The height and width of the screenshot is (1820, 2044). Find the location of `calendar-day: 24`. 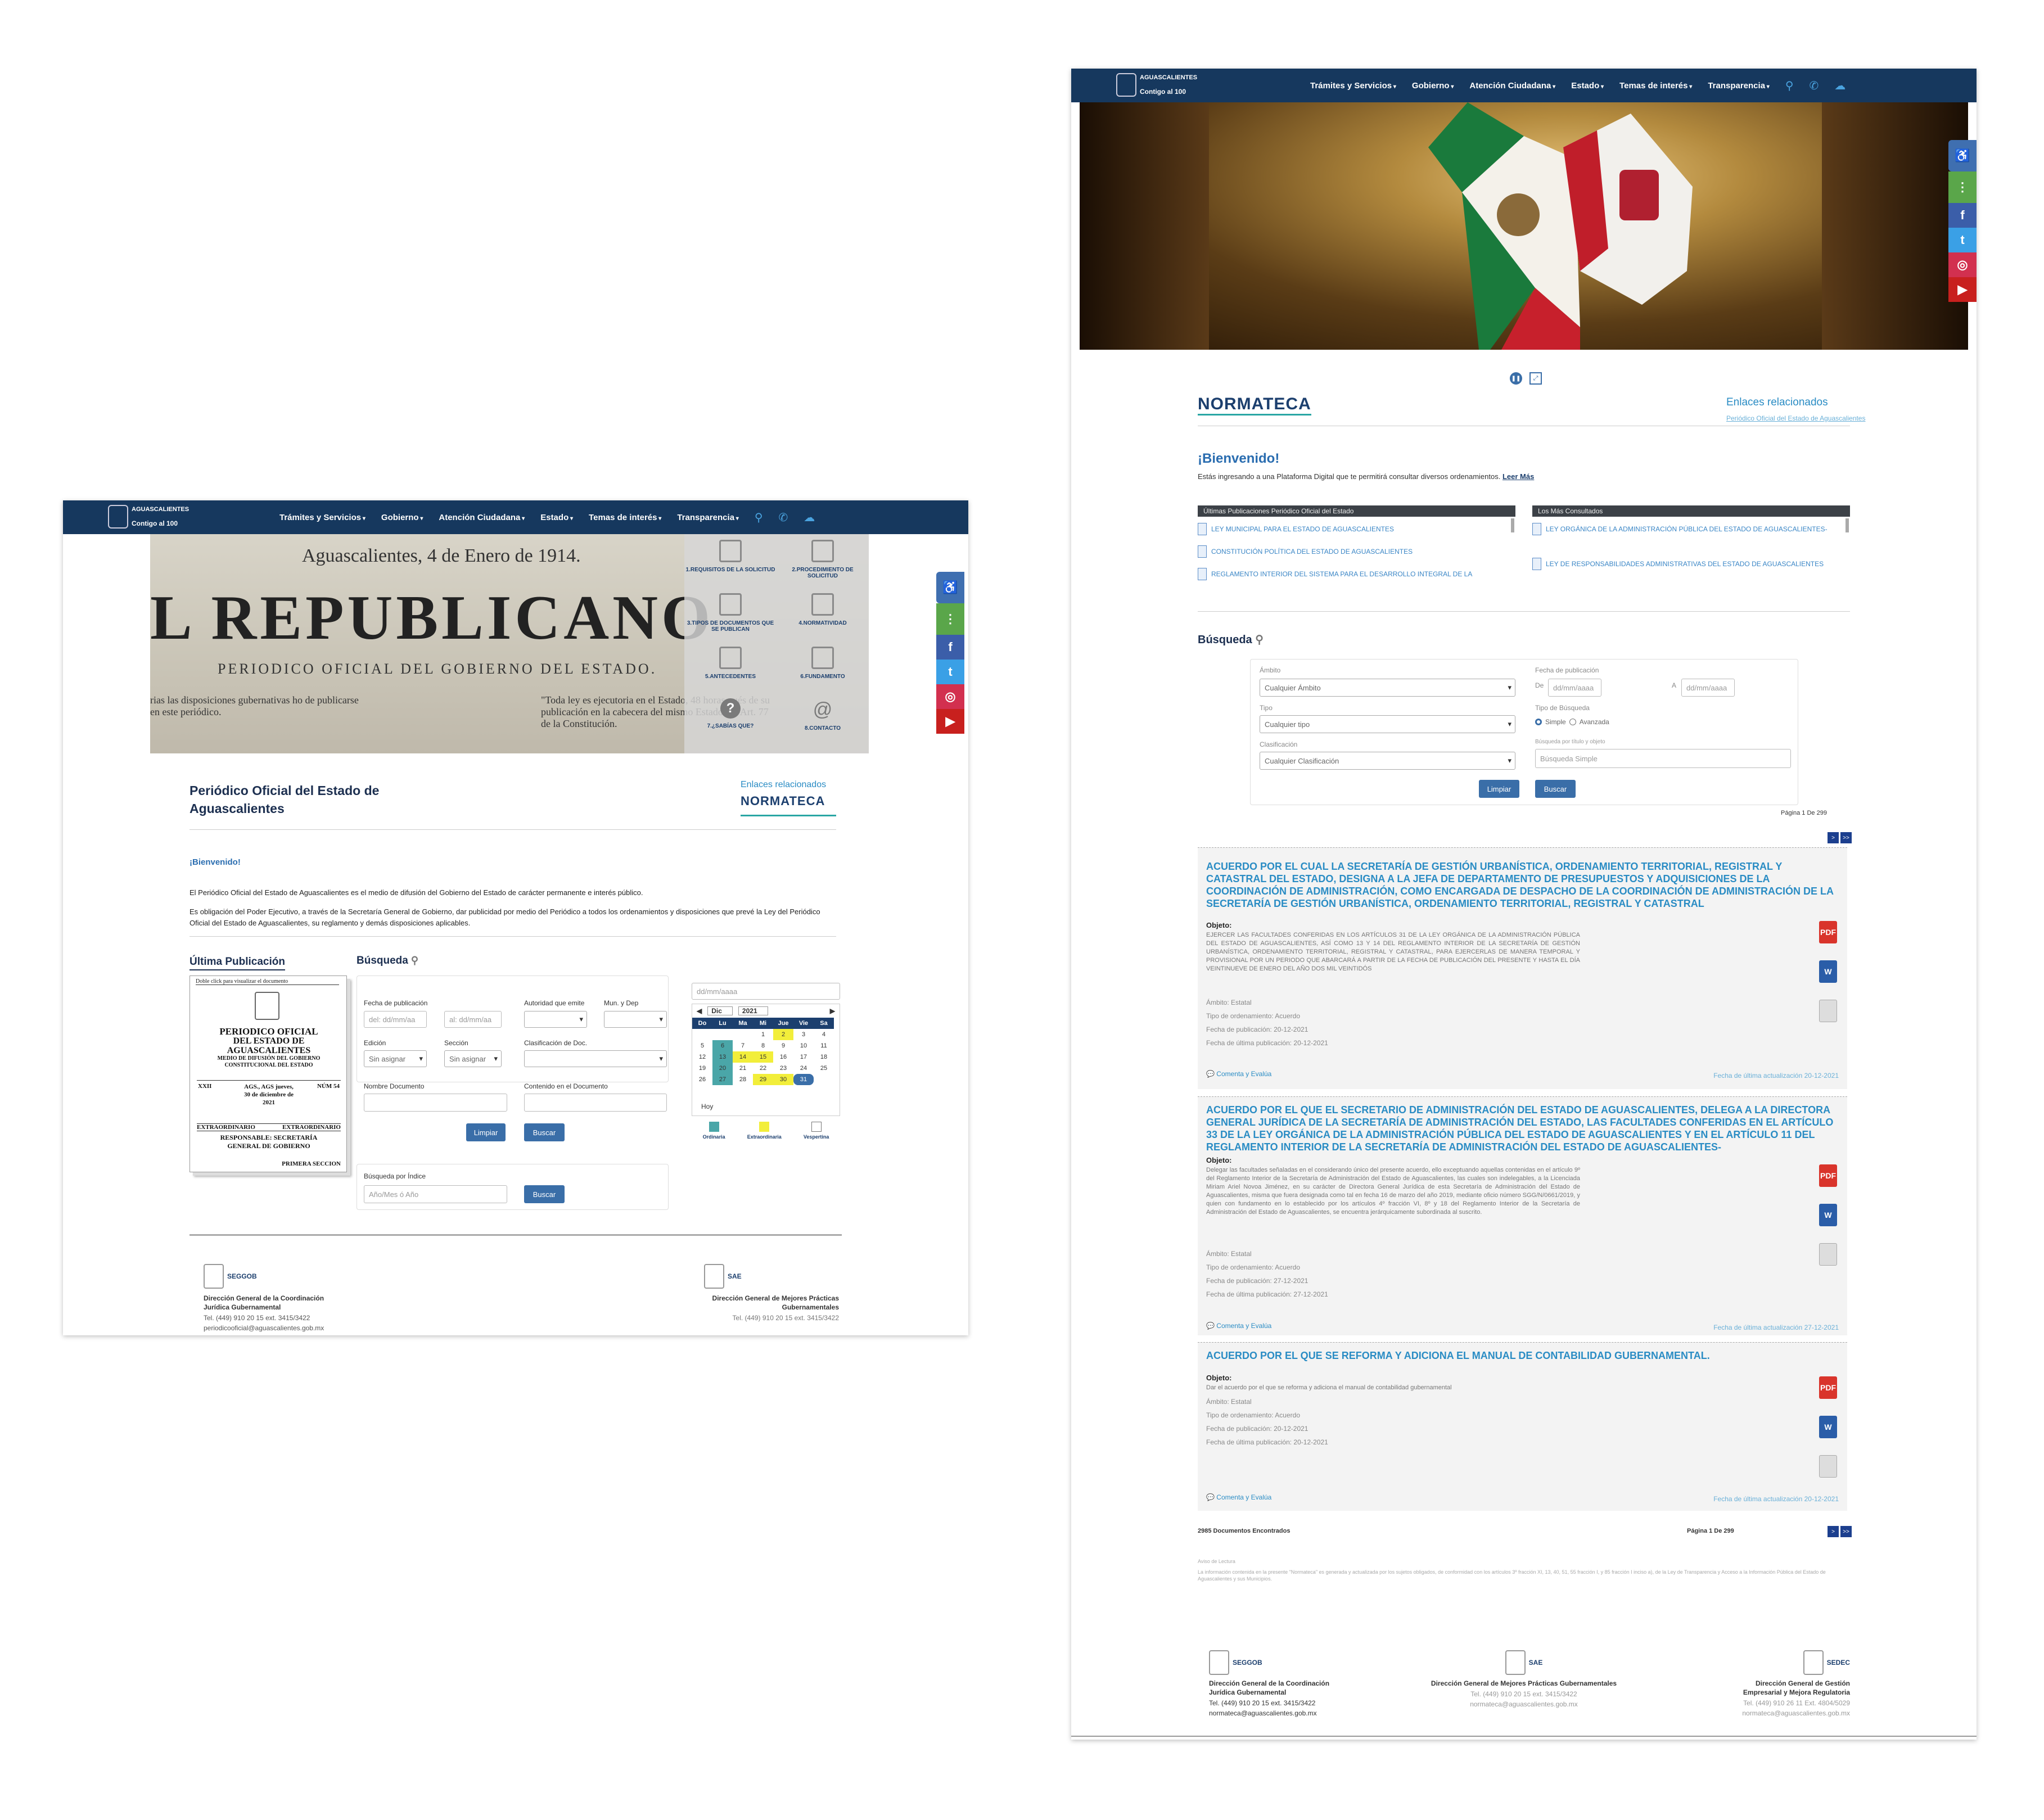

calendar-day: 24 is located at coordinates (803, 1068).